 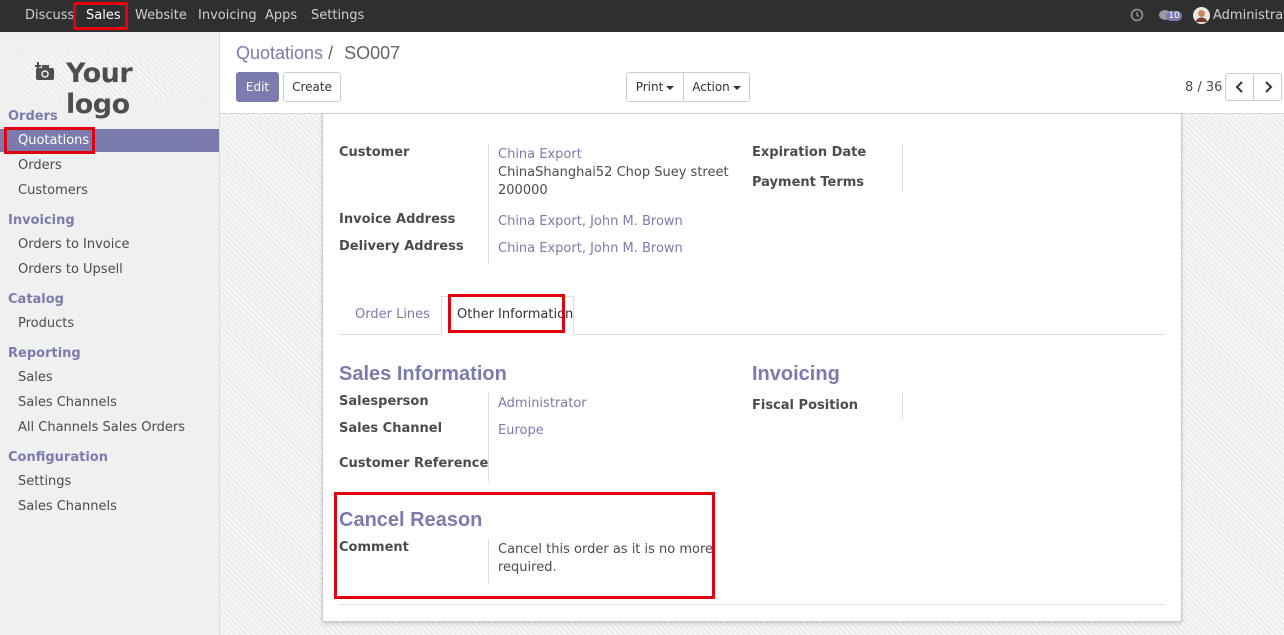 What do you see at coordinates (711, 87) in the screenshot?
I see `action-label: Action` at bounding box center [711, 87].